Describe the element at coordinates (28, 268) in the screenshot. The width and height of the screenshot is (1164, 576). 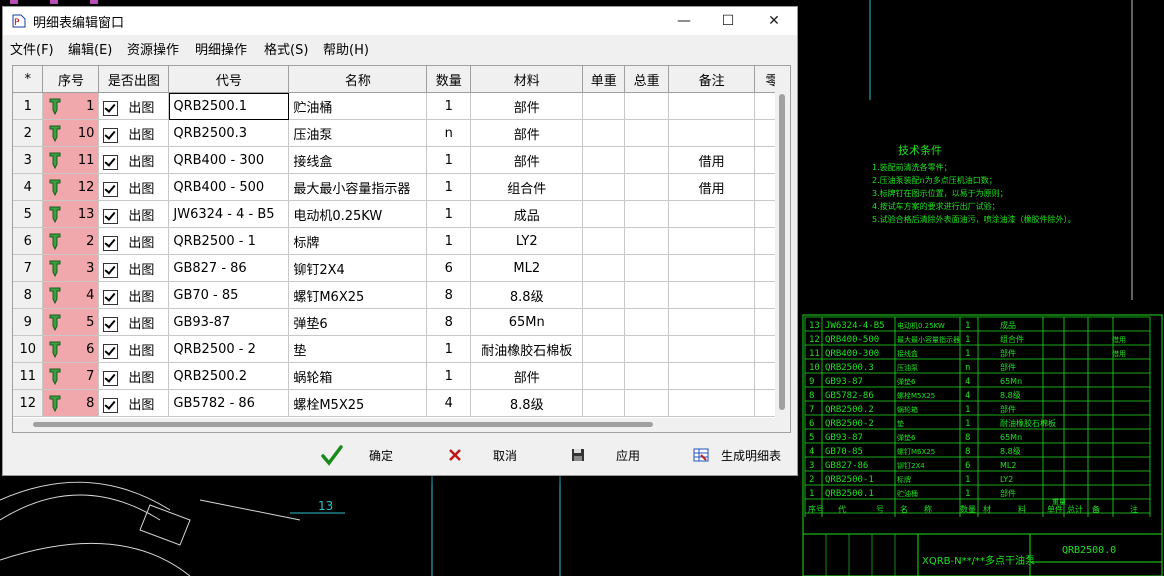
I see `row-number: 7` at that location.